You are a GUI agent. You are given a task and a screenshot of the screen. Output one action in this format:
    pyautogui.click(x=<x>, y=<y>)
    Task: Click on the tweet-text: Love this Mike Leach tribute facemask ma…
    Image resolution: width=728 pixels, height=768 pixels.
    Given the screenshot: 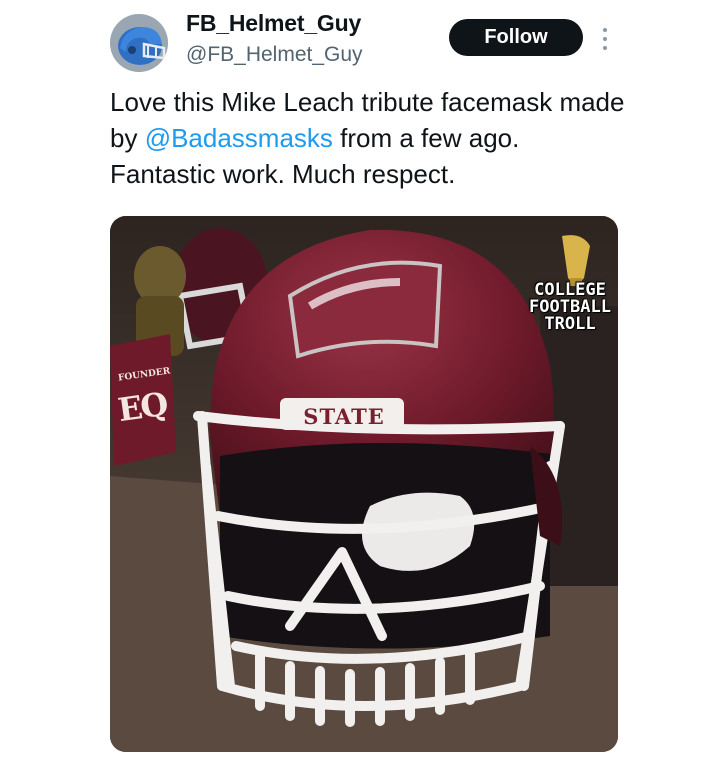 What is the action you would take?
    pyautogui.click(x=370, y=138)
    